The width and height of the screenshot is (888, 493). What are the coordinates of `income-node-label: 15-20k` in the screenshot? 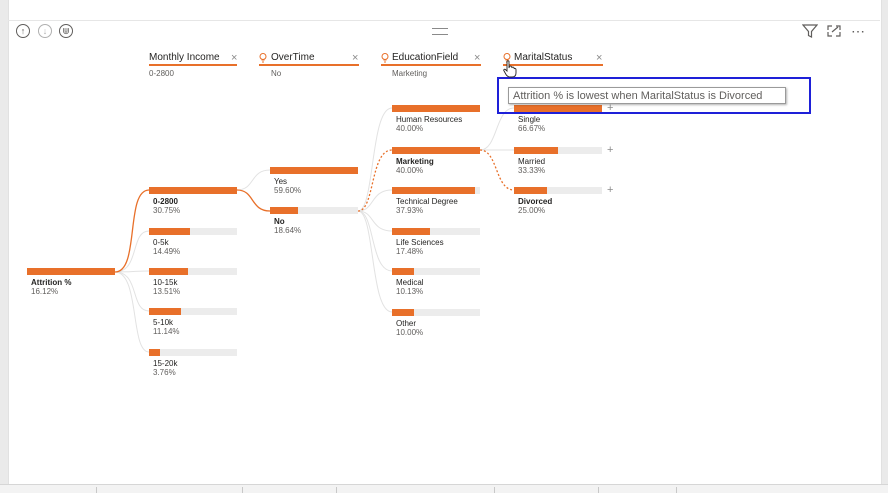 It's located at (165, 363).